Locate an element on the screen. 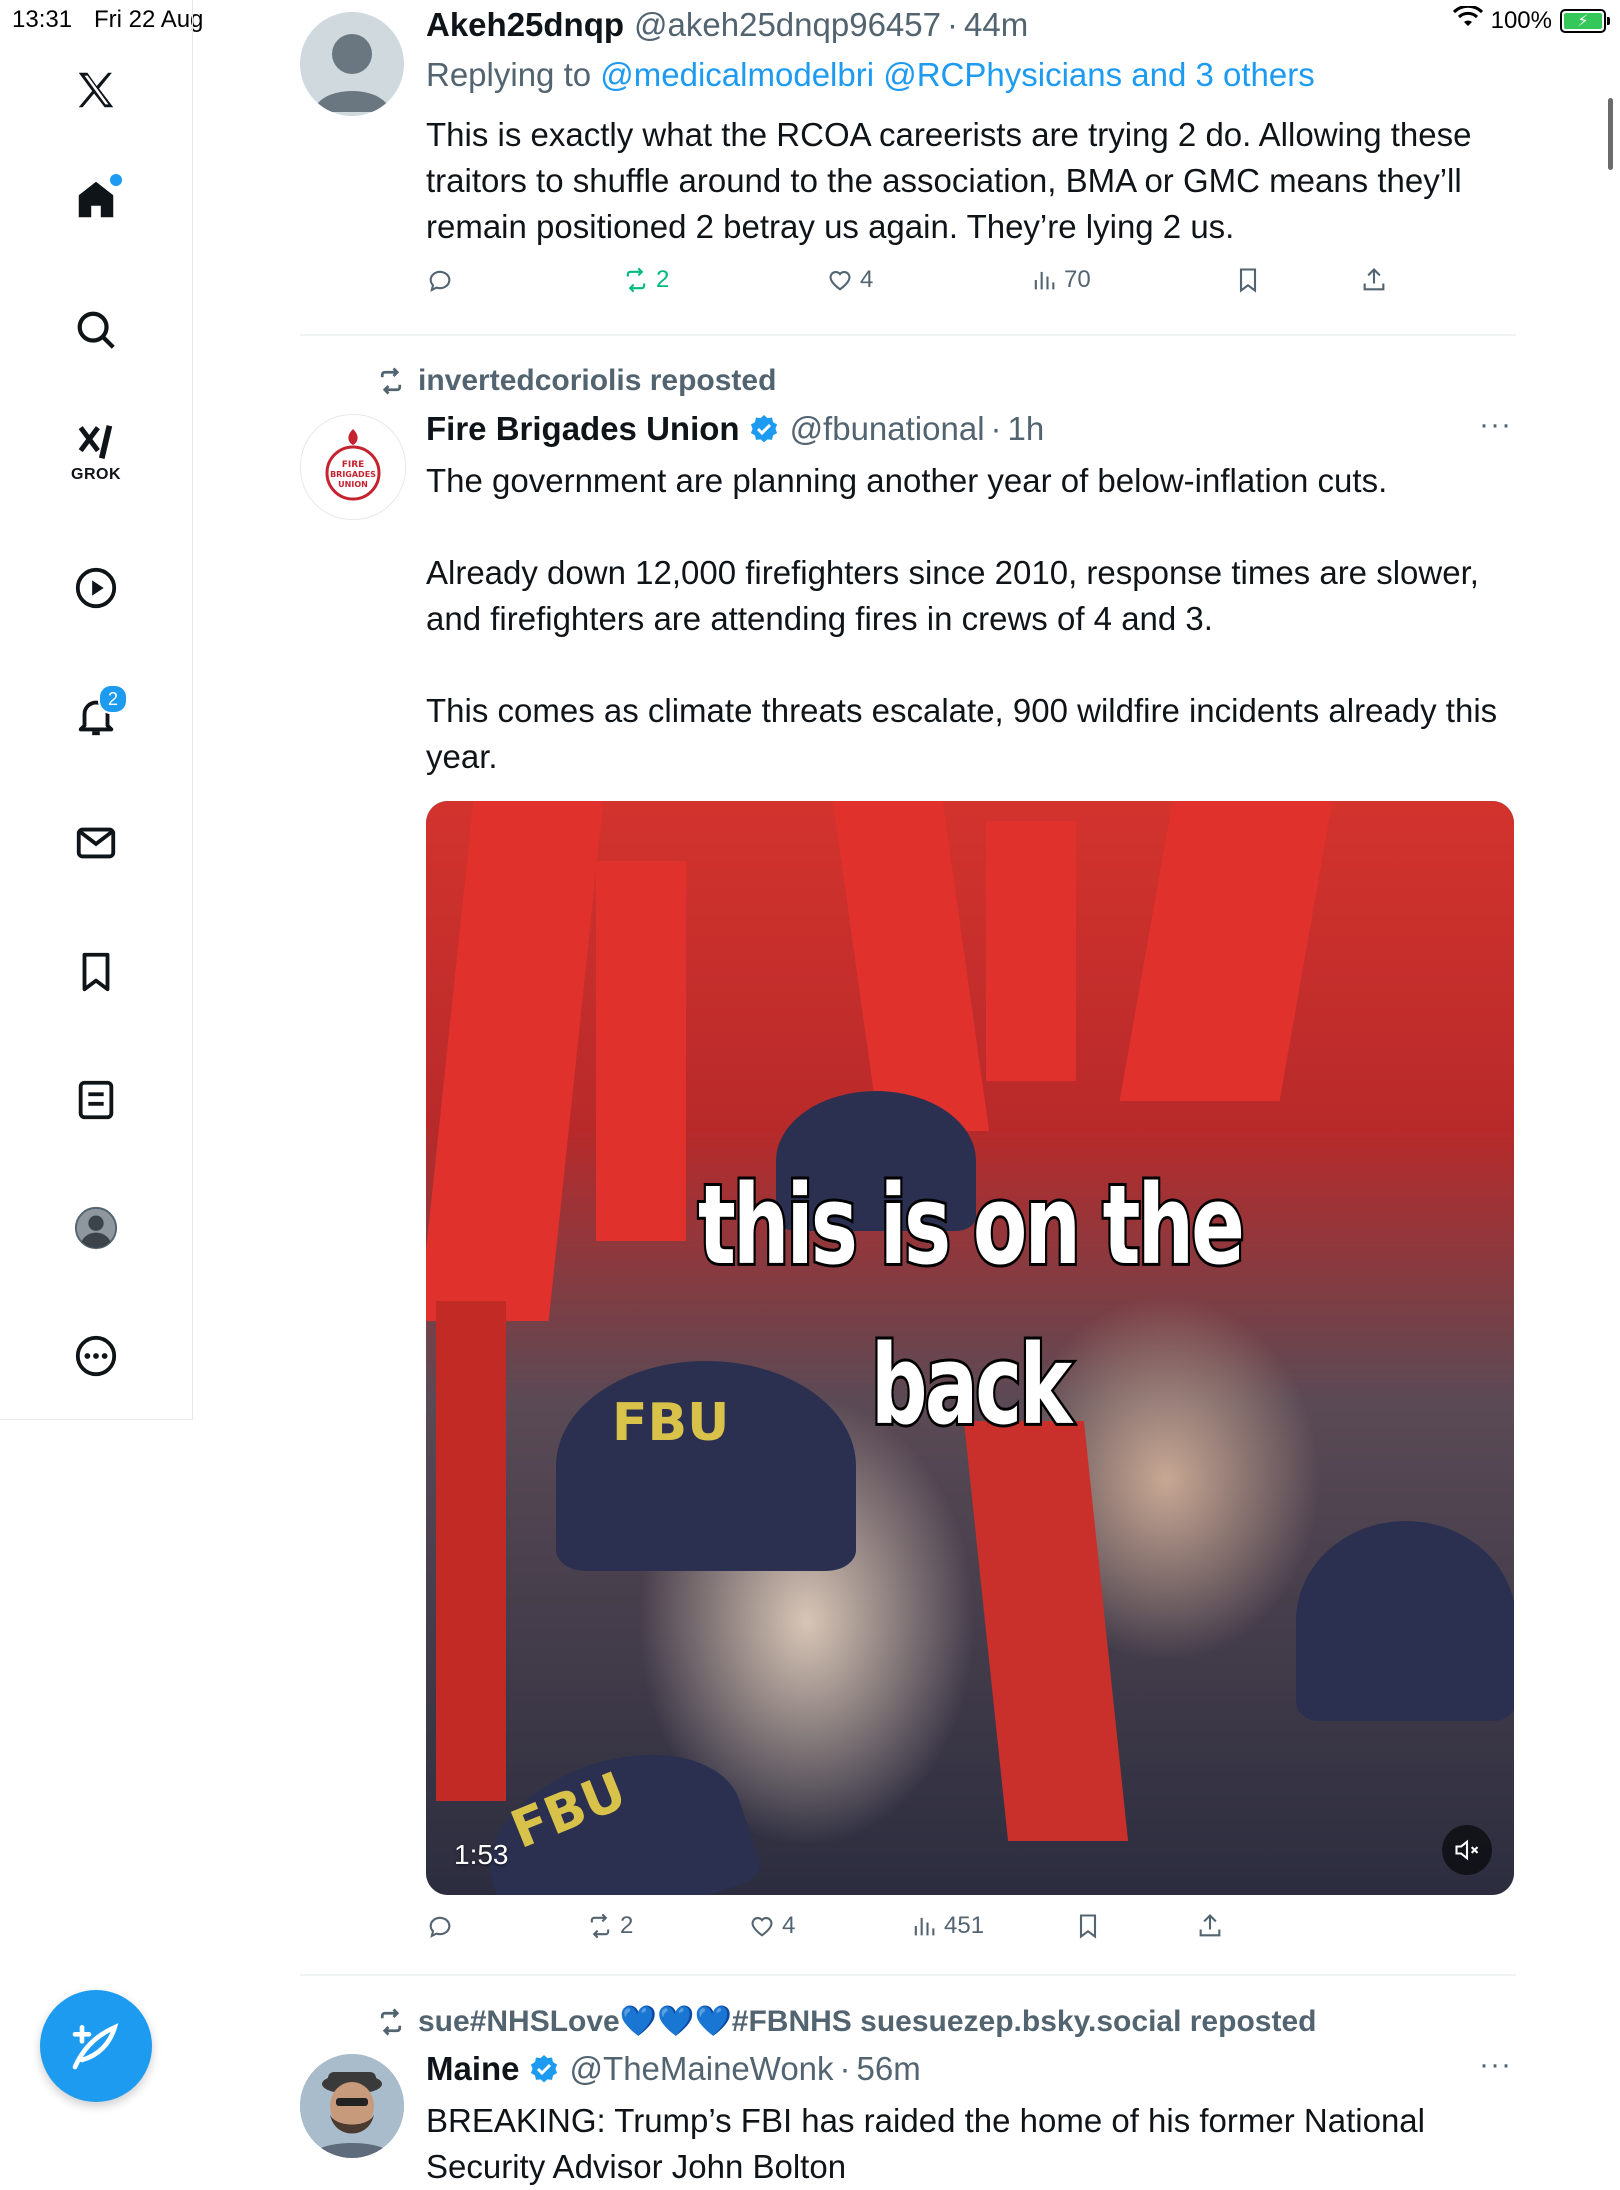 Image resolution: width=1620 pixels, height=2190 pixels. sidebar-item-bookmarks is located at coordinates (96, 972).